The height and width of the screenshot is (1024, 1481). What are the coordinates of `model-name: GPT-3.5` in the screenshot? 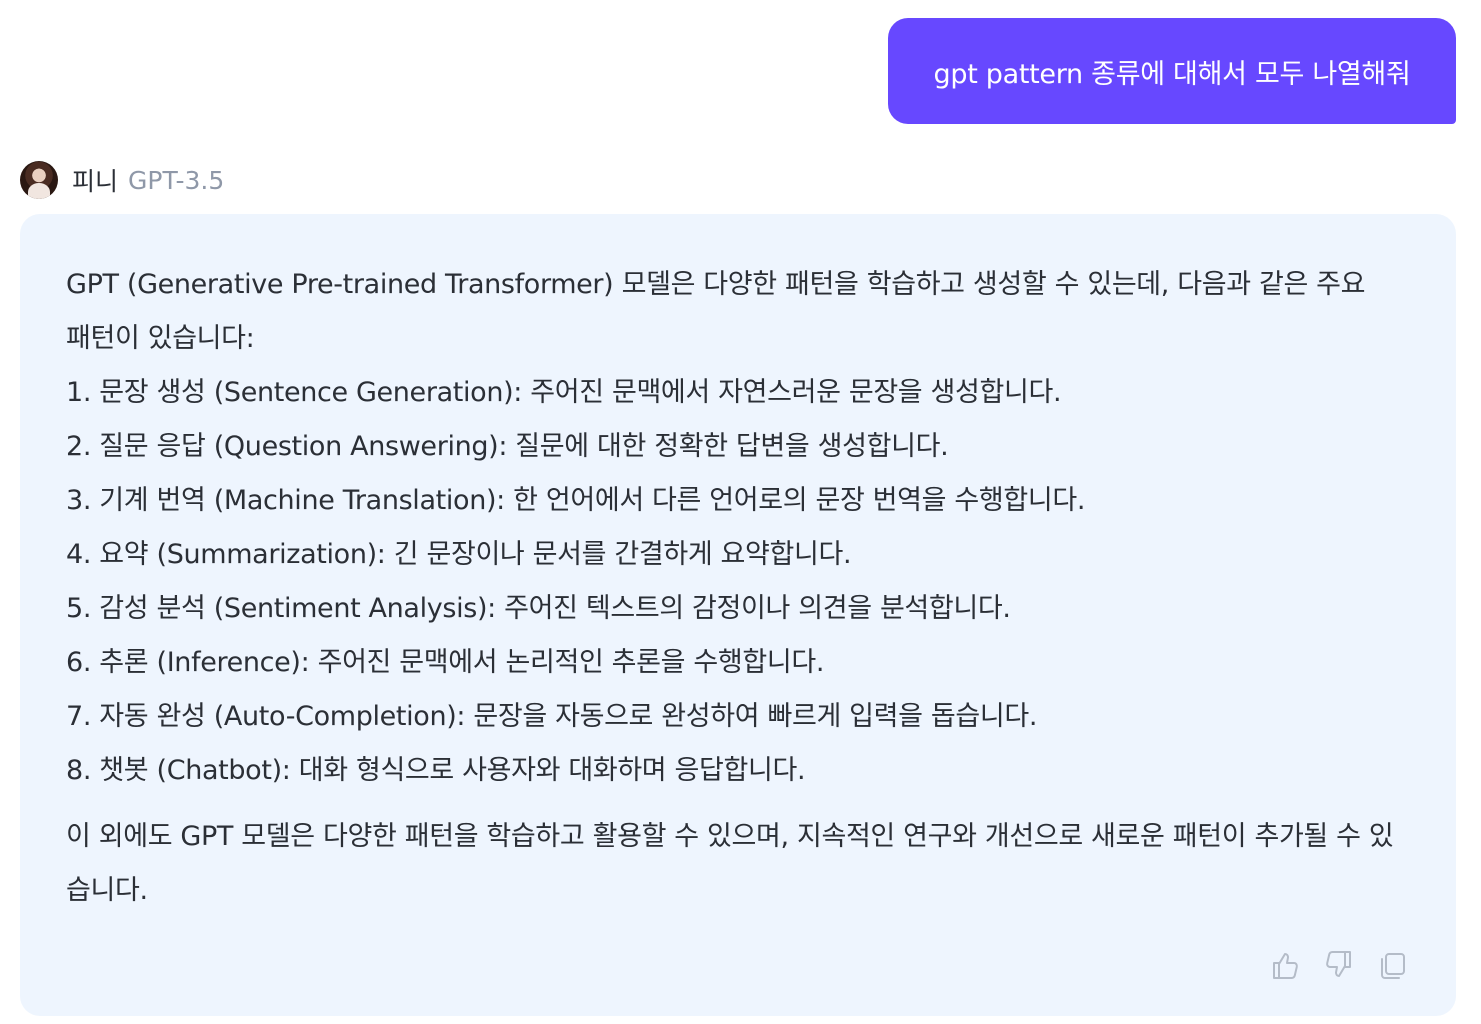 It's located at (176, 180).